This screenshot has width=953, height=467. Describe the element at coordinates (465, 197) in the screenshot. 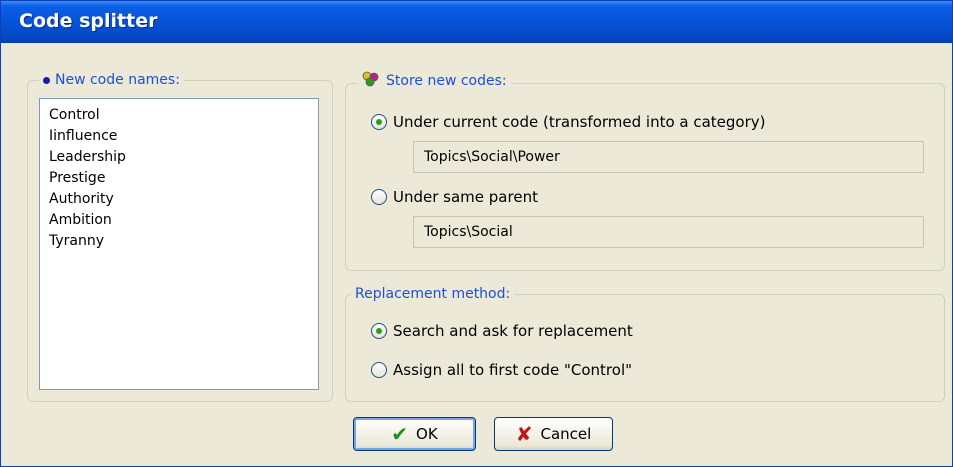

I see `radio-label: Under same parent` at that location.